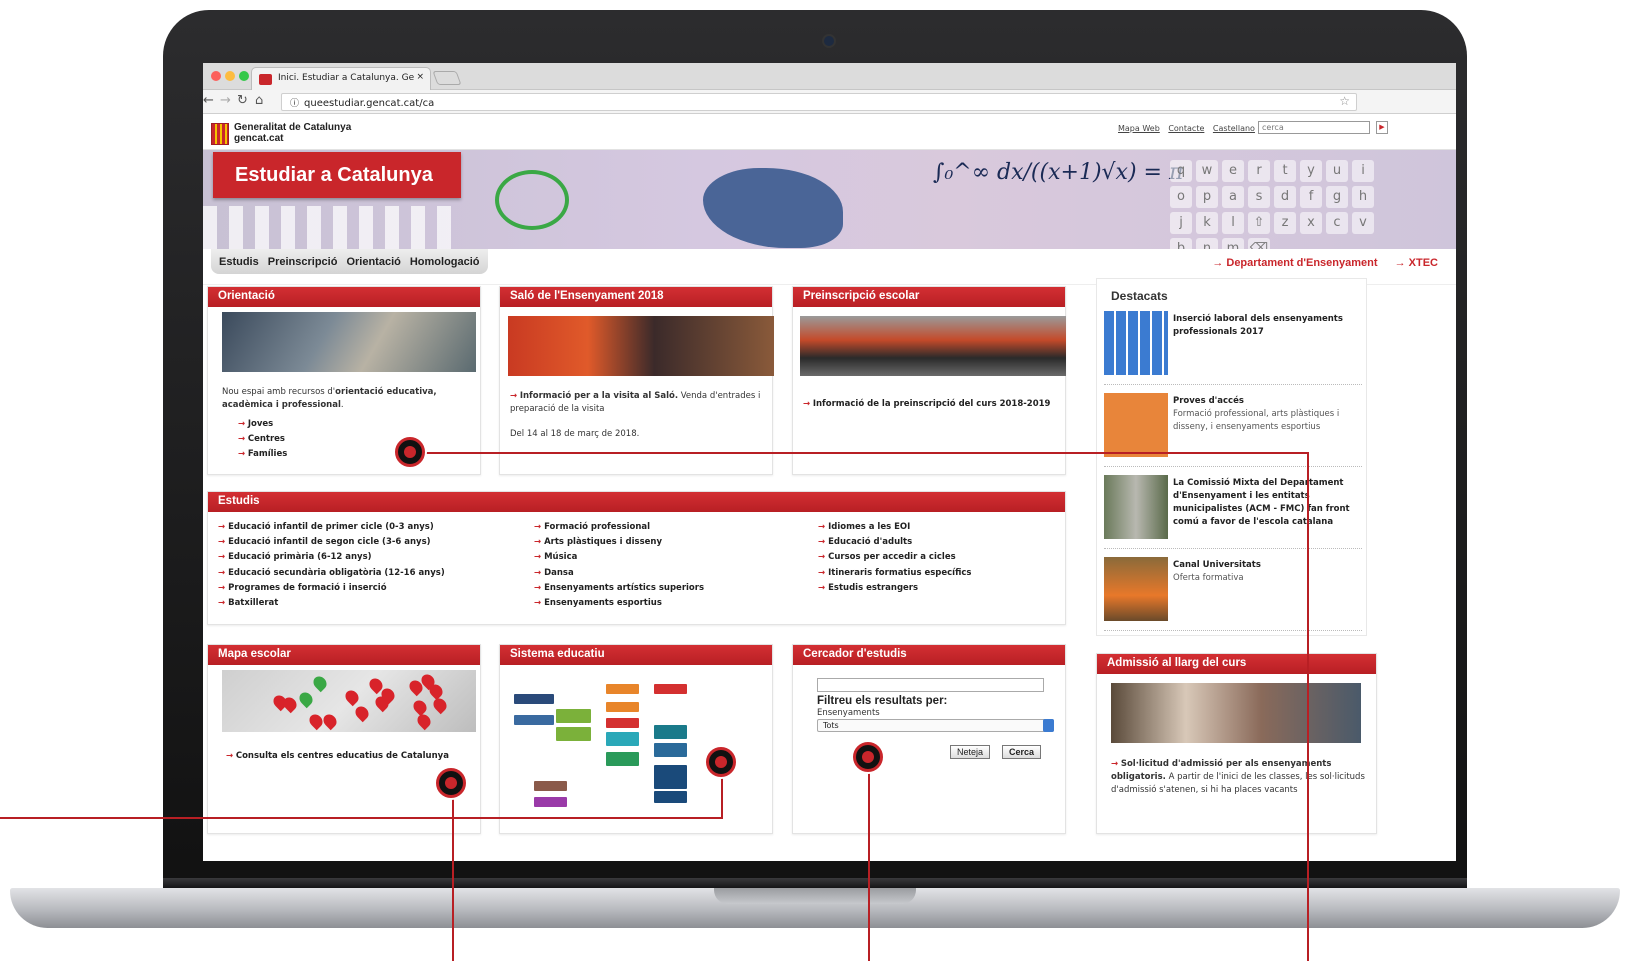  What do you see at coordinates (1139, 128) in the screenshot?
I see `top-link-mapa-web: Mapa Web` at bounding box center [1139, 128].